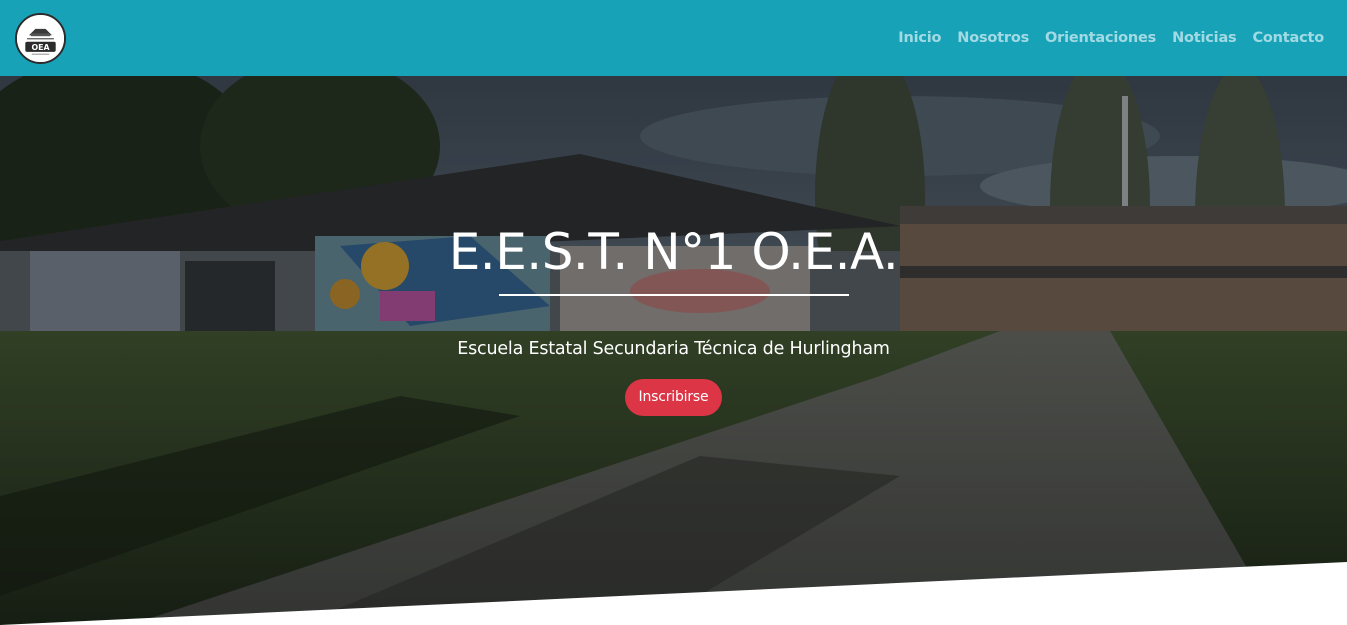  I want to click on nav-link-inicio: Inicio, so click(919, 38).